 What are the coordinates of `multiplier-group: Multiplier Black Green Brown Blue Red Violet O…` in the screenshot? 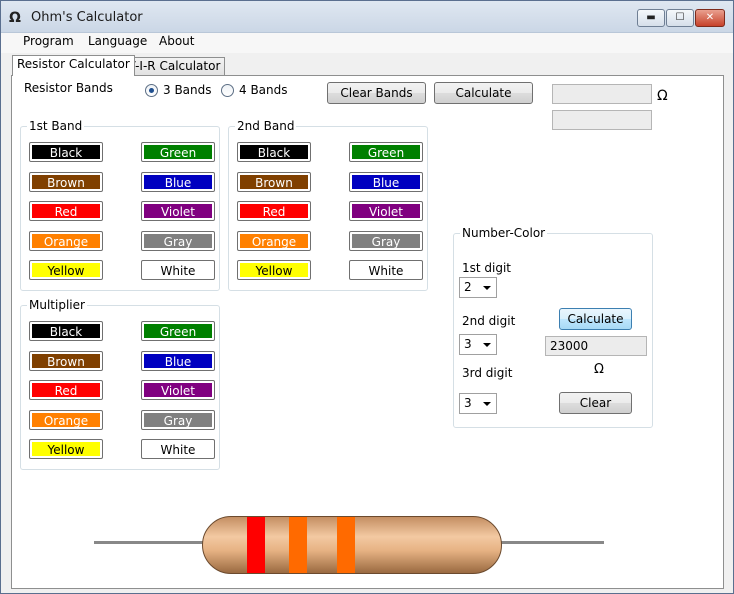 It's located at (120, 384).